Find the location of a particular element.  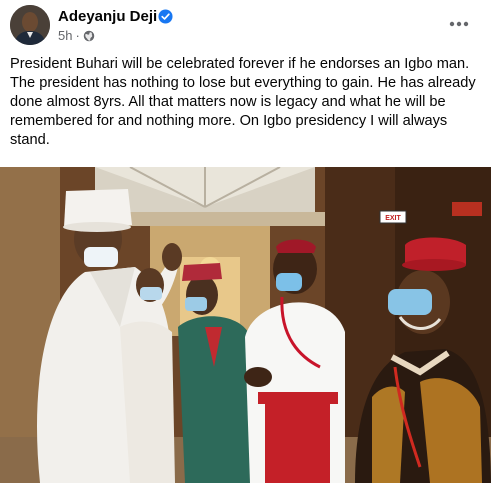

author-name: Adeyanju Deji is located at coordinates (107, 16).